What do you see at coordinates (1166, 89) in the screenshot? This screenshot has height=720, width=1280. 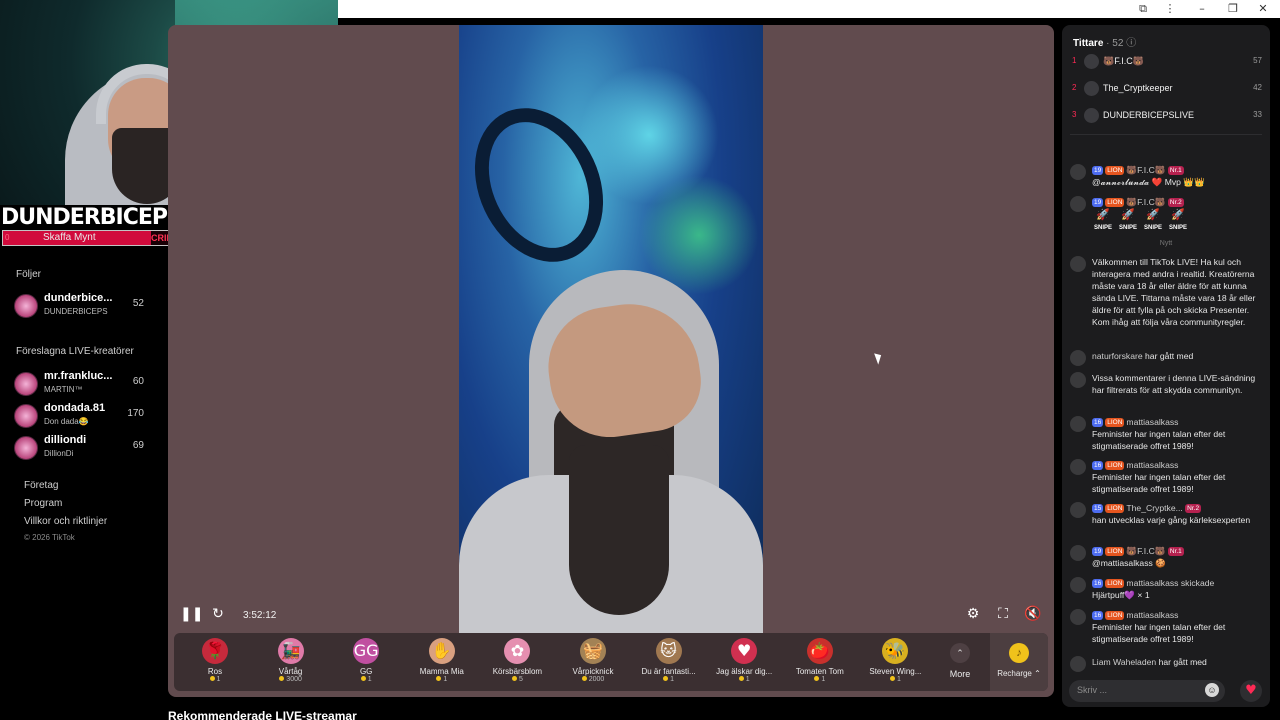 I see `top-viewer-row: 2 The_Cryptkeeper 42` at bounding box center [1166, 89].